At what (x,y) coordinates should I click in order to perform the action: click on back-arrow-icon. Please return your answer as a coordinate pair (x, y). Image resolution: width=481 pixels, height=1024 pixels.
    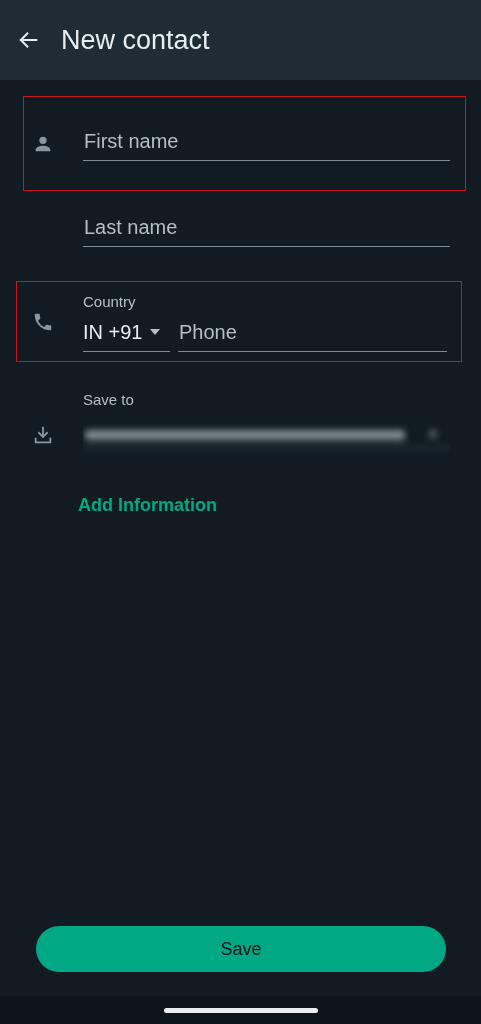
    Looking at the image, I should click on (29, 40).